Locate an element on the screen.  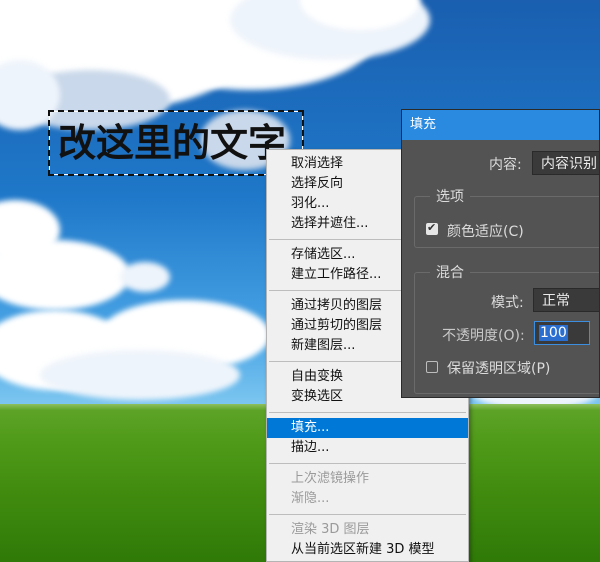
opacity-input: 100 is located at coordinates (562, 333).